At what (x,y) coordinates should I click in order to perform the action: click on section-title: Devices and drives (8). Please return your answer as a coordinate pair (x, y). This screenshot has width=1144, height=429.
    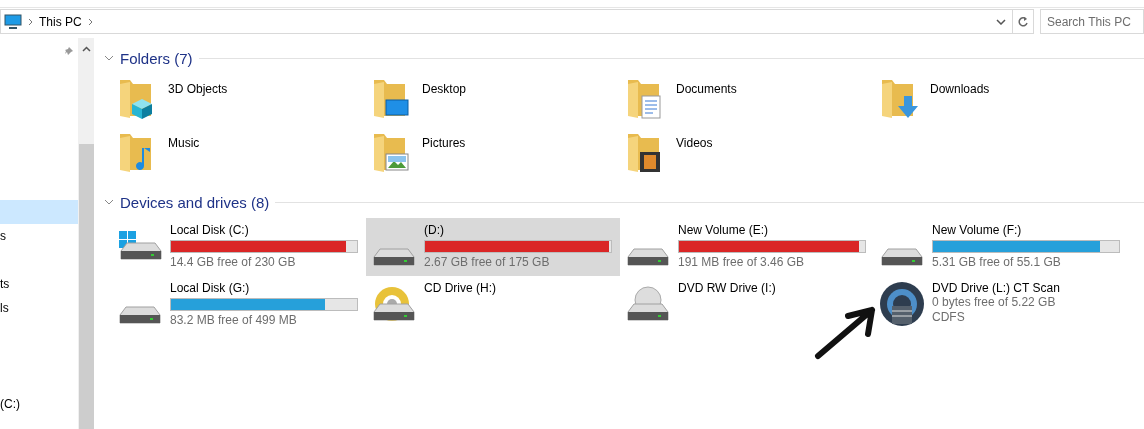
    Looking at the image, I should click on (195, 202).